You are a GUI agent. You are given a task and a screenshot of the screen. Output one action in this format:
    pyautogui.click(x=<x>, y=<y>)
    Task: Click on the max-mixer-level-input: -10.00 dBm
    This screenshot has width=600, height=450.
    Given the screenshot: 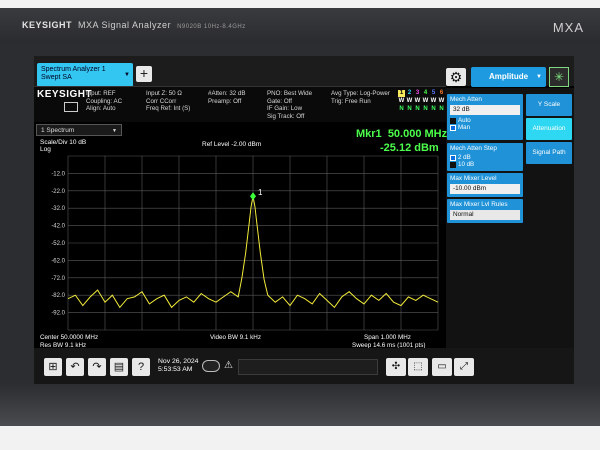 What is the action you would take?
    pyautogui.click(x=485, y=189)
    